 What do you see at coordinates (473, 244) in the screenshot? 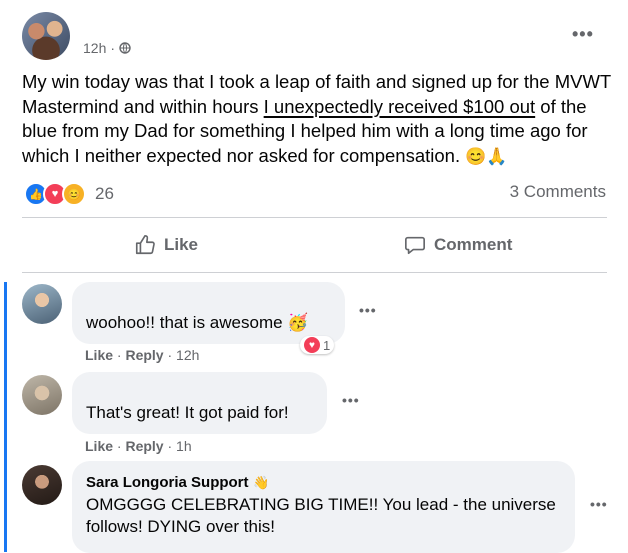
I see `comment-label: Comment` at bounding box center [473, 244].